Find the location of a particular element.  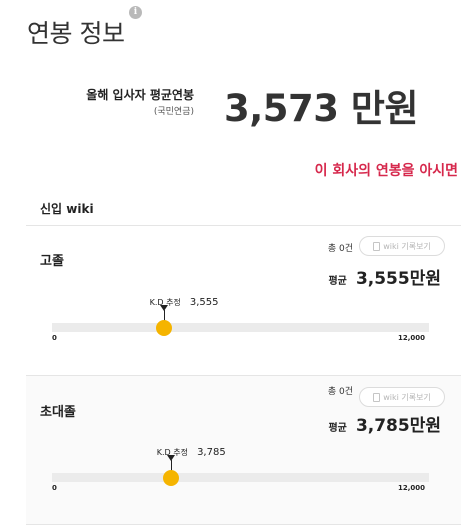

average-salary-value: 3,573 만원 is located at coordinates (321, 108).